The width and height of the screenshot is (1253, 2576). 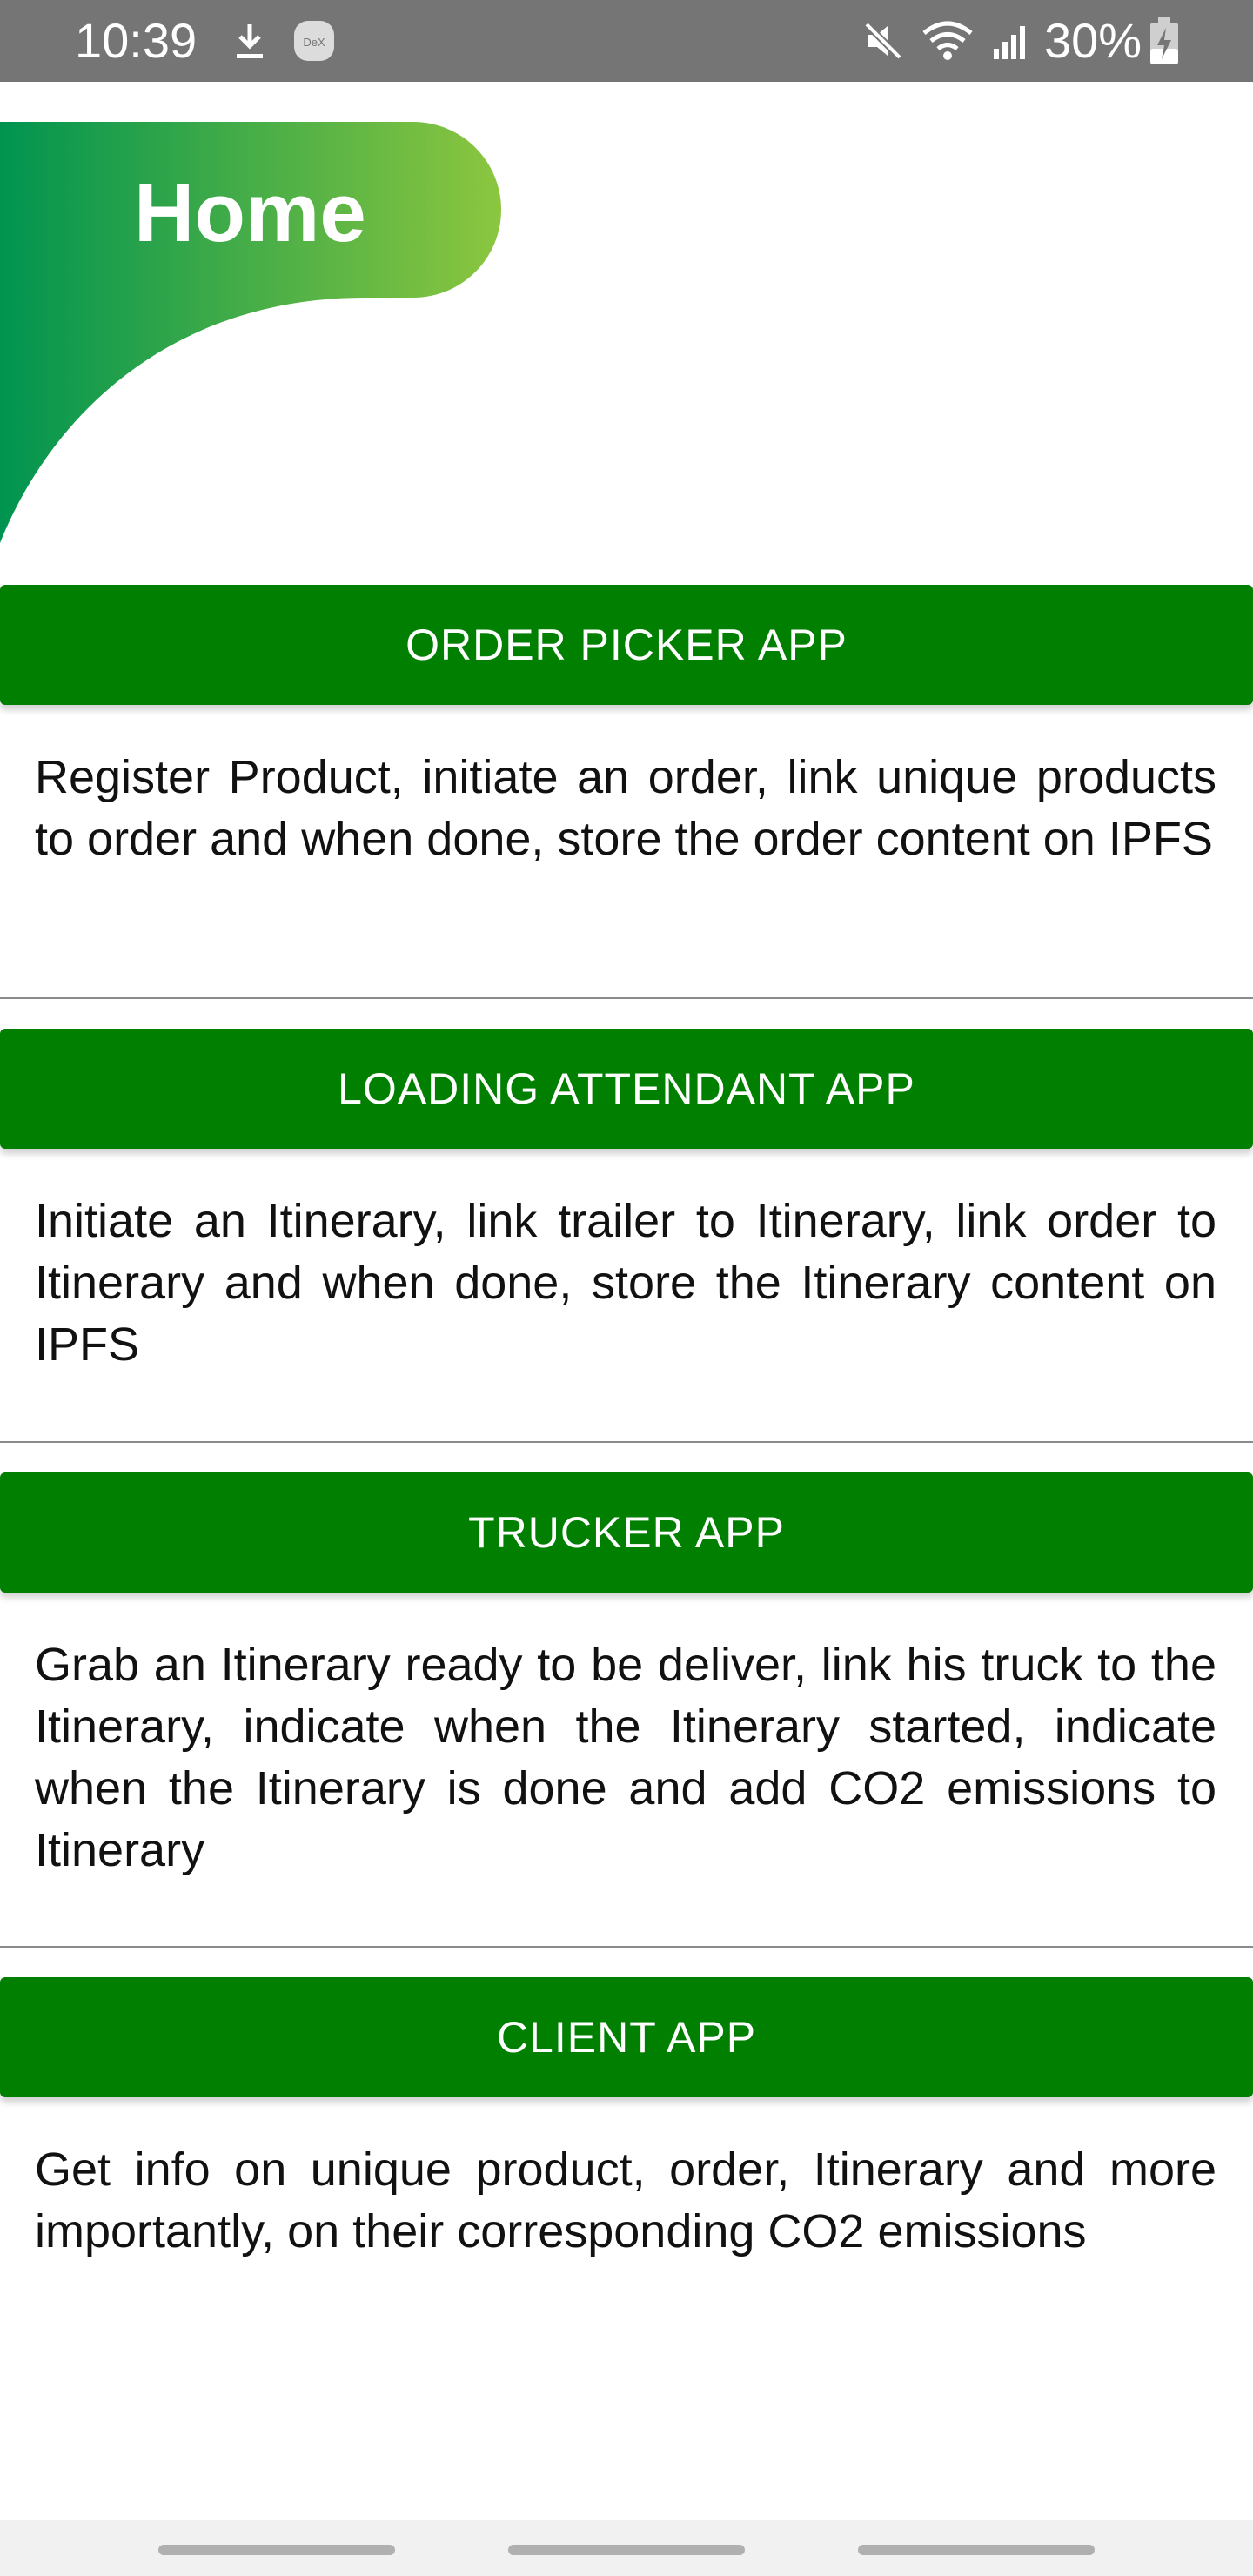 What do you see at coordinates (626, 1089) in the screenshot?
I see `loading-attendant-app-button: LOADING ATTENDANT APP` at bounding box center [626, 1089].